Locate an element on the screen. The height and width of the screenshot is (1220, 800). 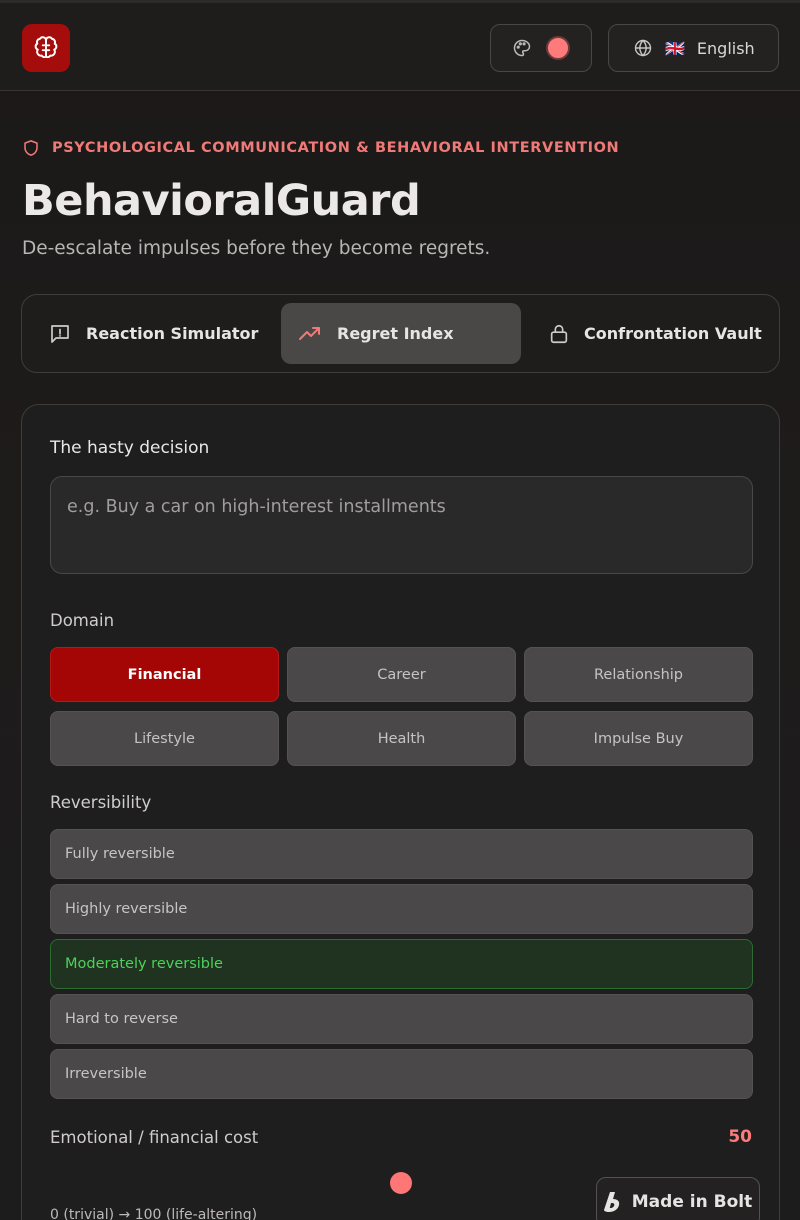
theme-picker-button is located at coordinates (541, 48).